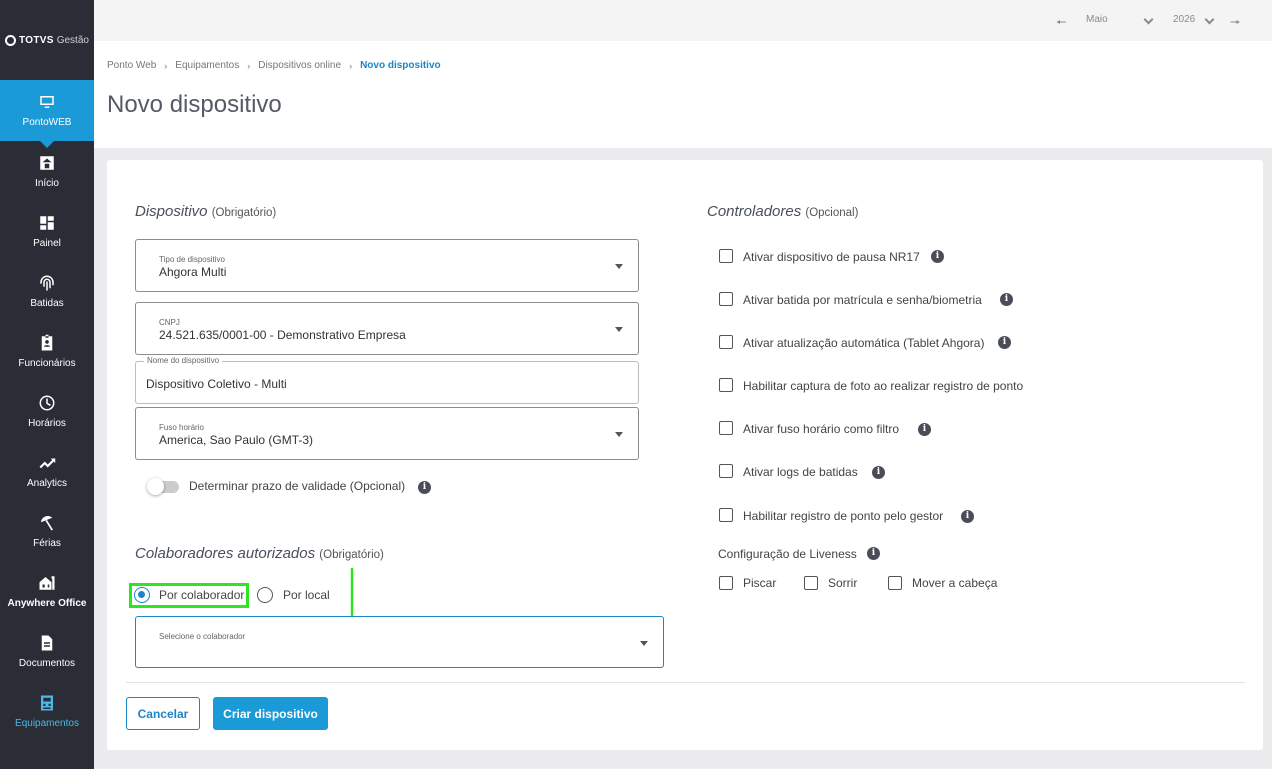  What do you see at coordinates (207, 65) in the screenshot?
I see `breadcrumb-equipamentos: Equipamentos` at bounding box center [207, 65].